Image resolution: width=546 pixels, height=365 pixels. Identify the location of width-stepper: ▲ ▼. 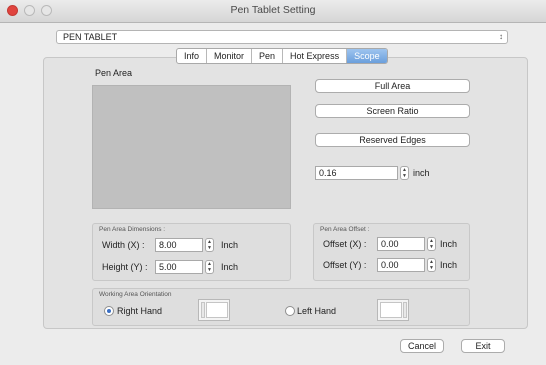
(209, 245).